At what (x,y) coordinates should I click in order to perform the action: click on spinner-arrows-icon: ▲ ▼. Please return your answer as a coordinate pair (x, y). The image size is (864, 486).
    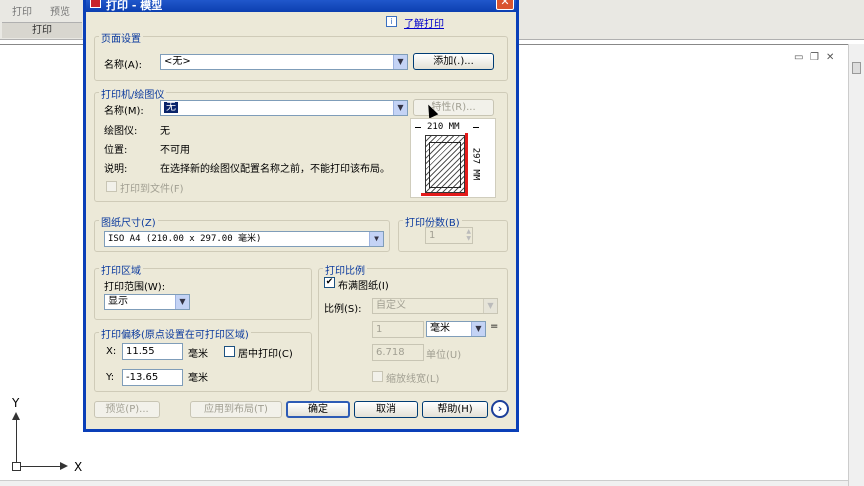
    Looking at the image, I should click on (468, 235).